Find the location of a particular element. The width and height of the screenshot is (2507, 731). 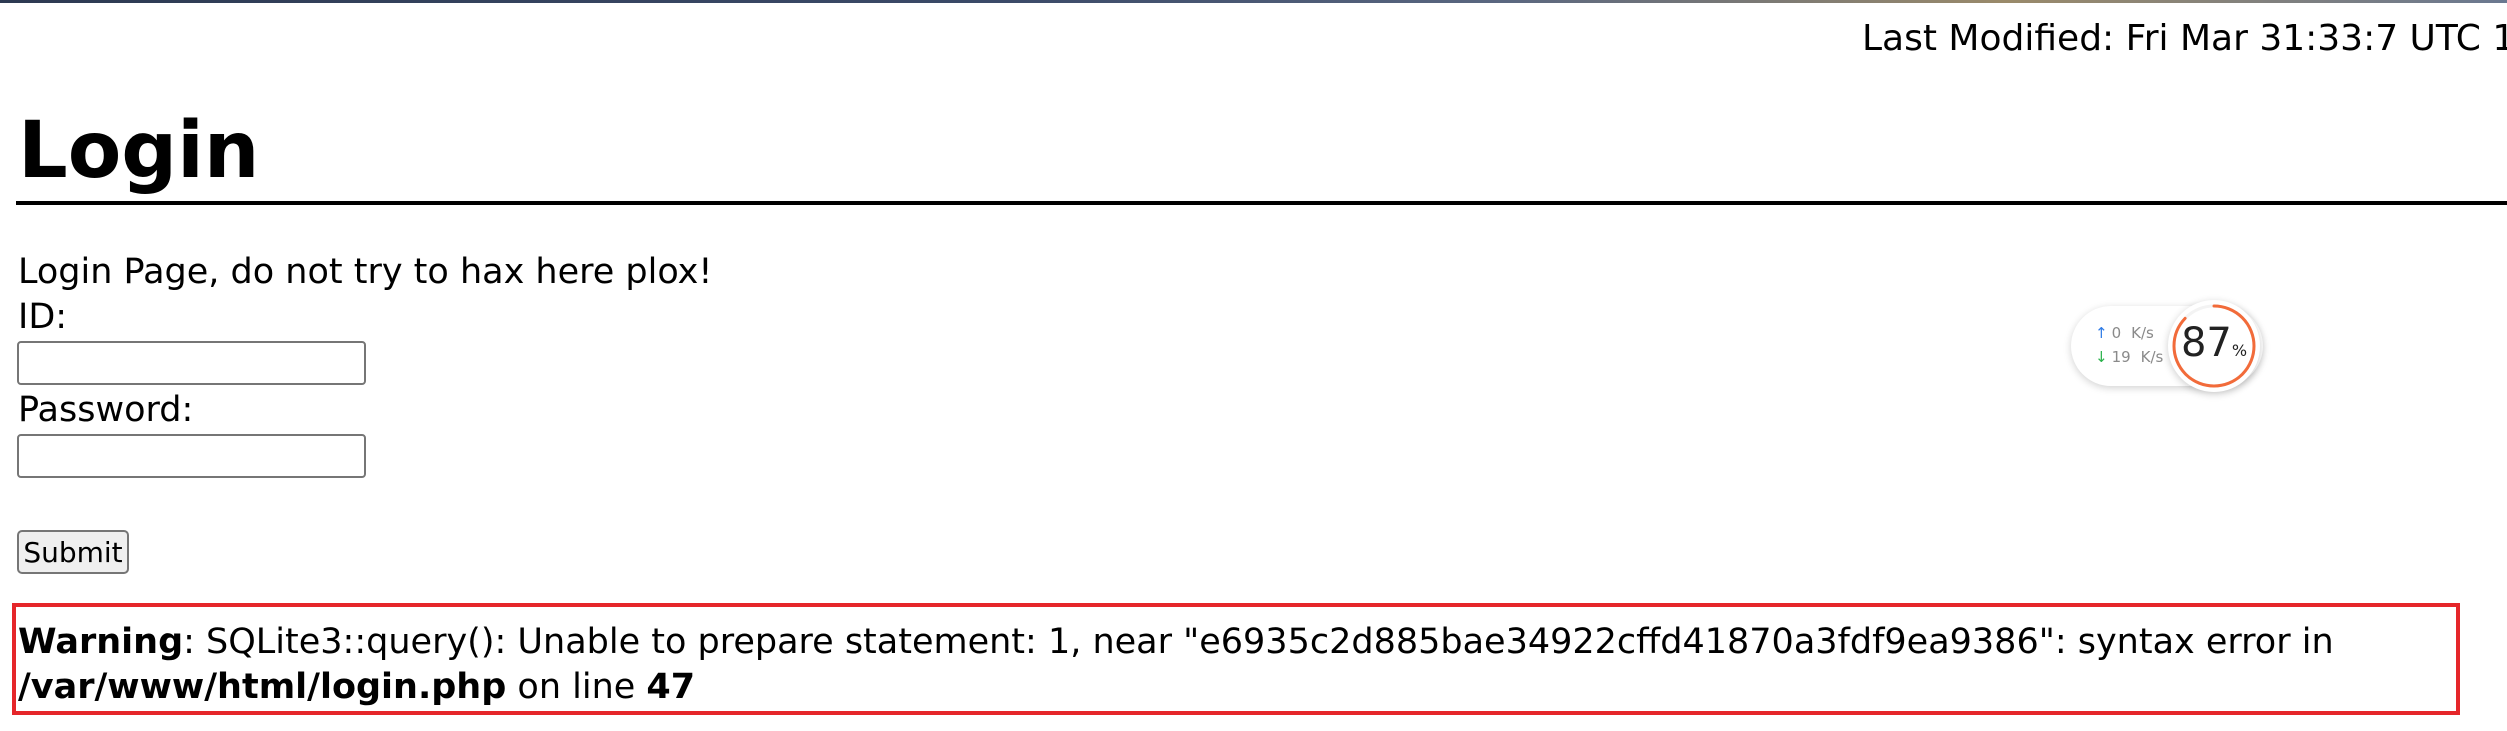

upload-speed: ↑ 0 K/s is located at coordinates (2124, 333).